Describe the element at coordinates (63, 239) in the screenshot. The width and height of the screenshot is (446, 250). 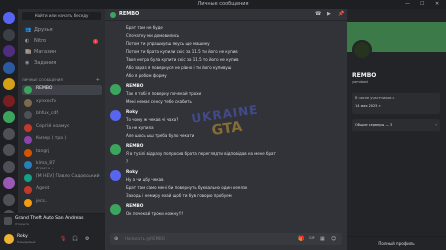
I see `mute-icon: 🎙` at that location.